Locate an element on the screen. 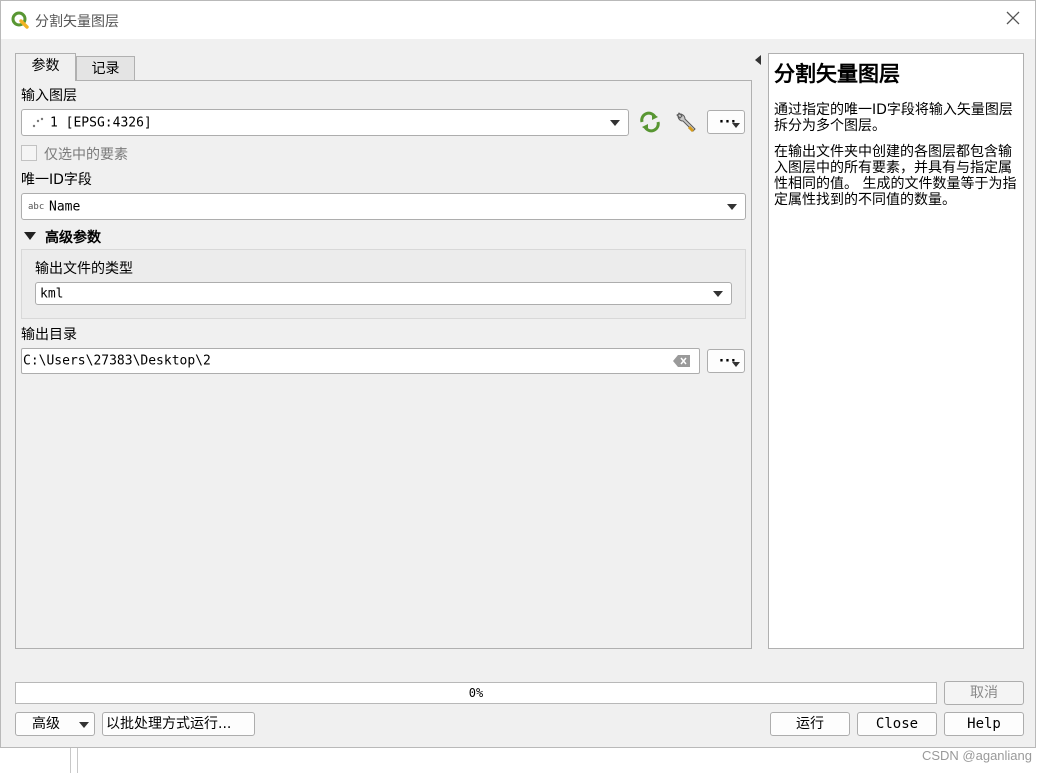 This screenshot has width=1046, height=773. close-icon is located at coordinates (1013, 19).